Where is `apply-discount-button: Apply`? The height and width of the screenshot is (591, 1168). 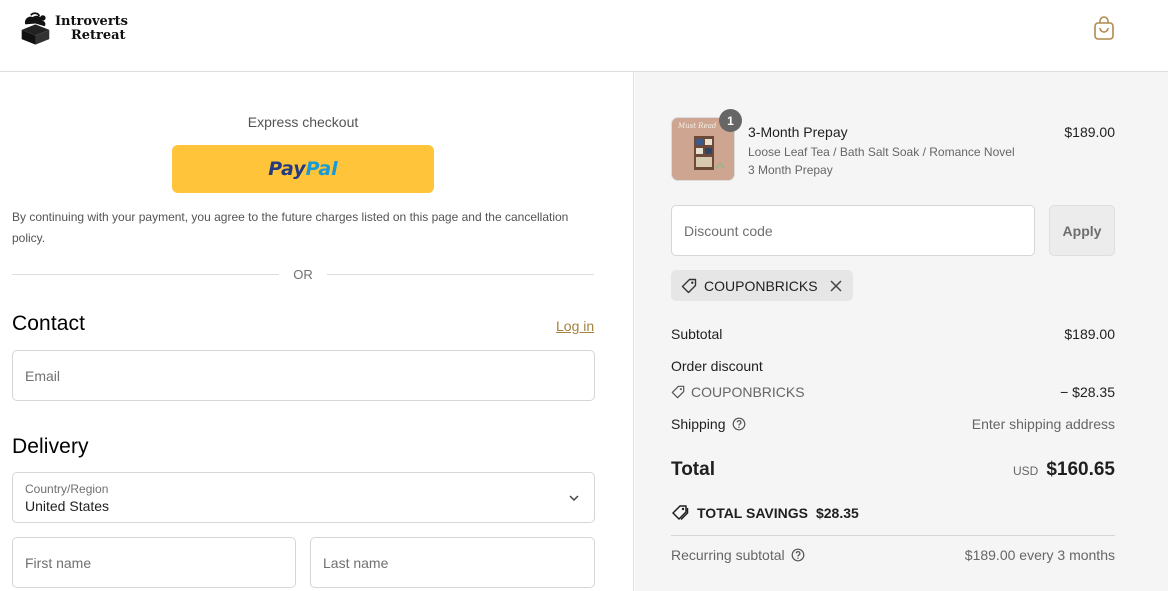
apply-discount-button: Apply is located at coordinates (1082, 230).